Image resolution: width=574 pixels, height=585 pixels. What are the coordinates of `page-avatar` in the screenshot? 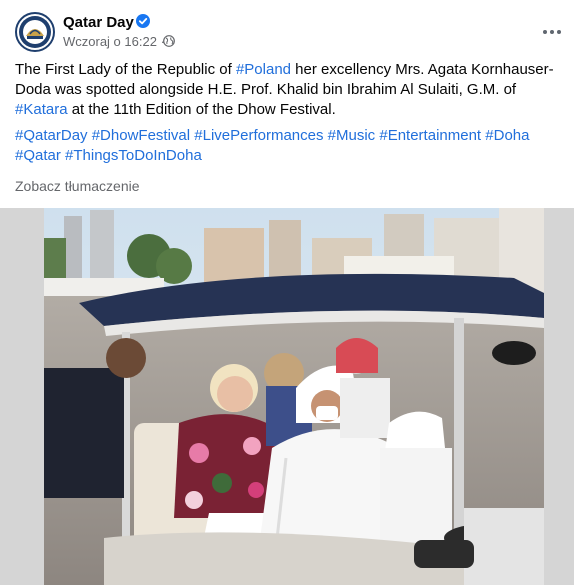 It's located at (35, 32).